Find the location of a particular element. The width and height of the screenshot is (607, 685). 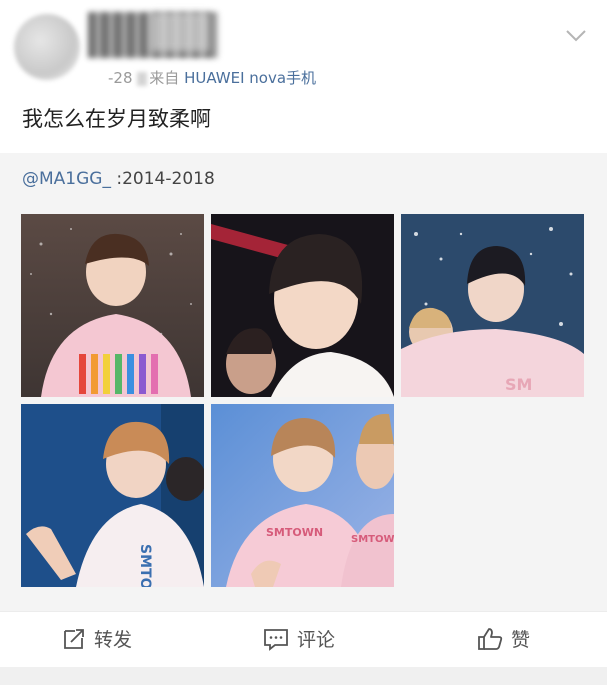

comment-button: 评论 is located at coordinates (299, 640).